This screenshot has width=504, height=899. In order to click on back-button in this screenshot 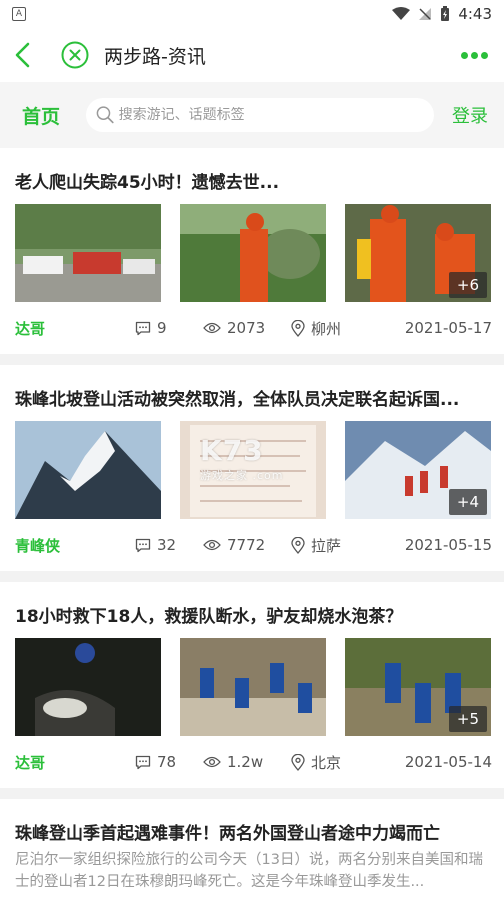, I will do `click(28, 55)`.